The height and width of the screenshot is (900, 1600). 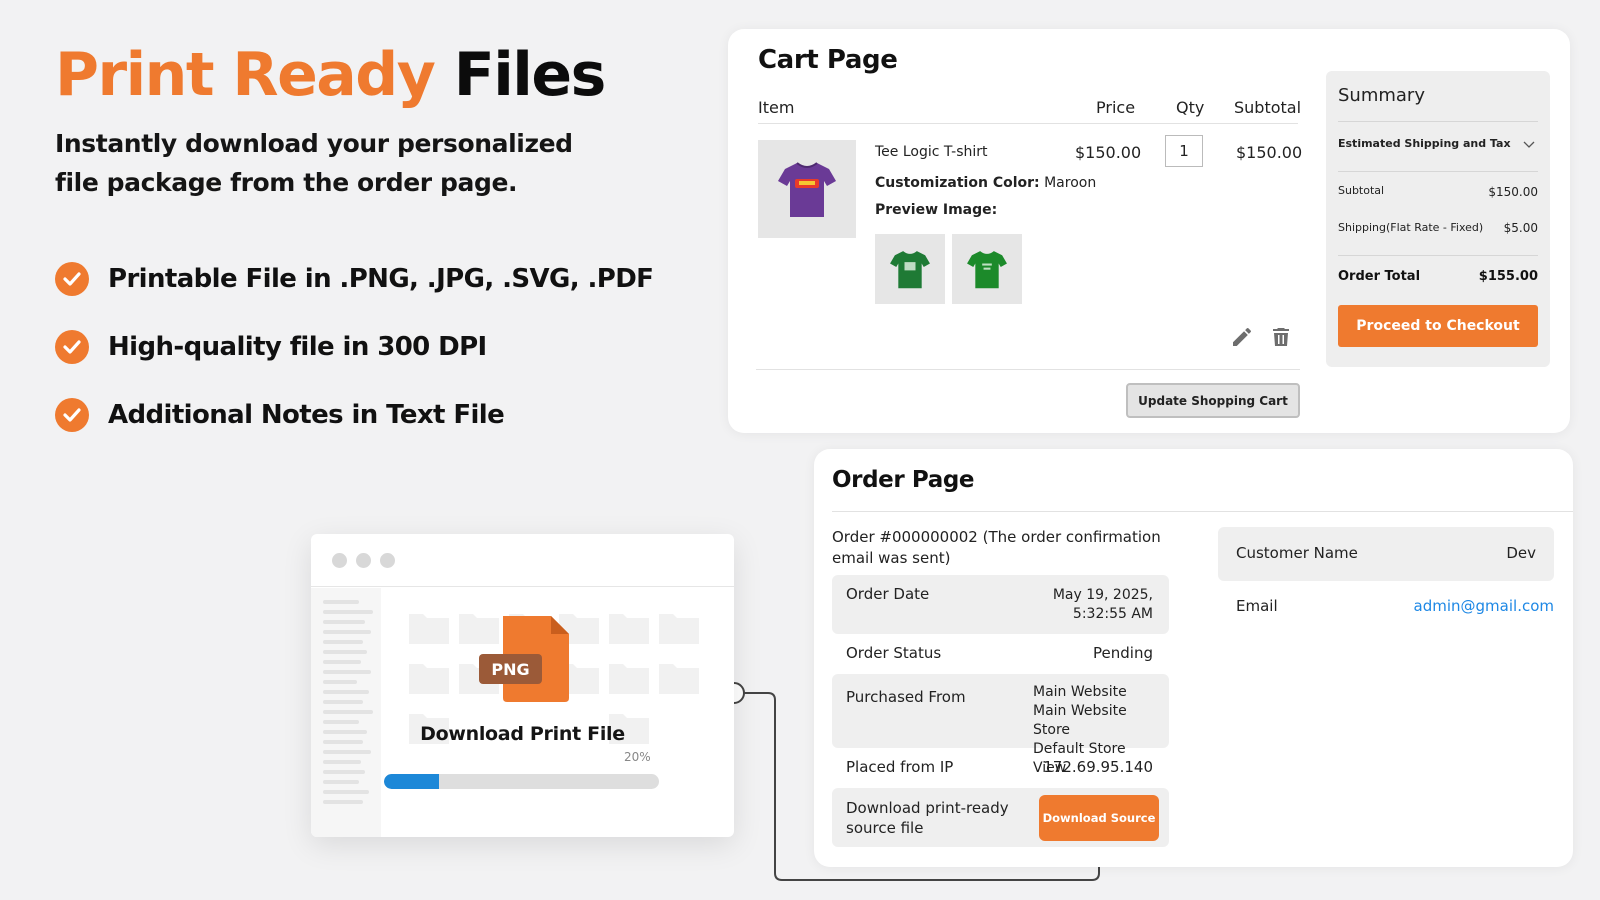 I want to click on ip-value: 172.69.95.140, so click(x=1098, y=767).